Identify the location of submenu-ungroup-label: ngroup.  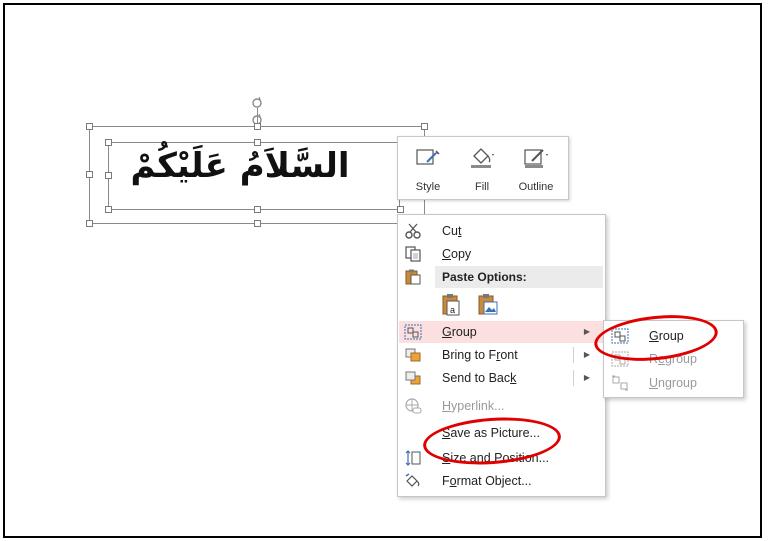
(677, 383).